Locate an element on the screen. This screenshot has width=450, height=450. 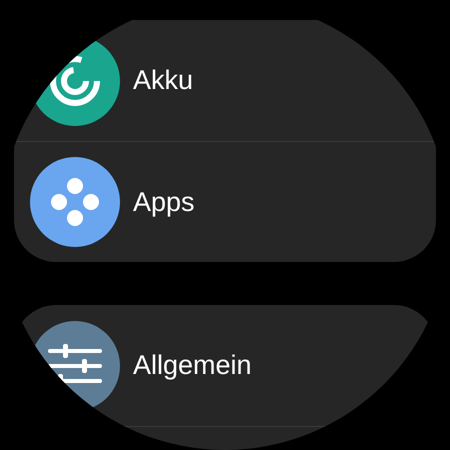
setting-label: Apps is located at coordinates (164, 202).